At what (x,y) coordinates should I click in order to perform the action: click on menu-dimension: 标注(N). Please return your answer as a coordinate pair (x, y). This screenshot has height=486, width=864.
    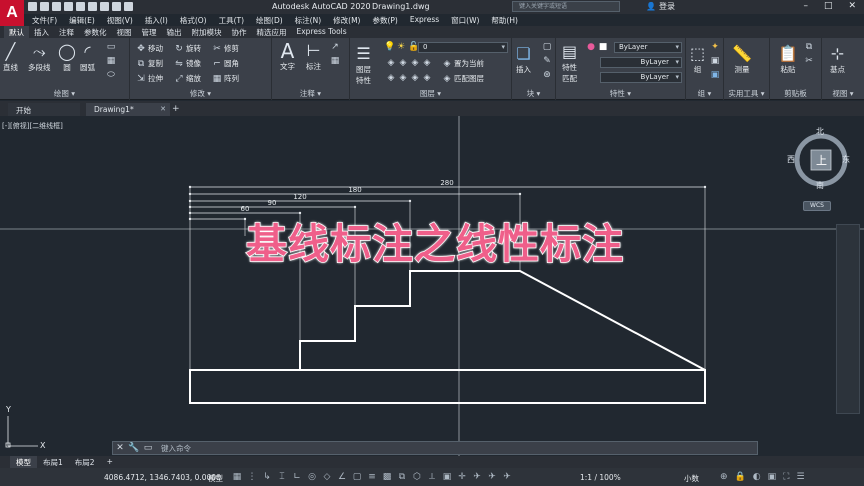
    Looking at the image, I should click on (308, 20).